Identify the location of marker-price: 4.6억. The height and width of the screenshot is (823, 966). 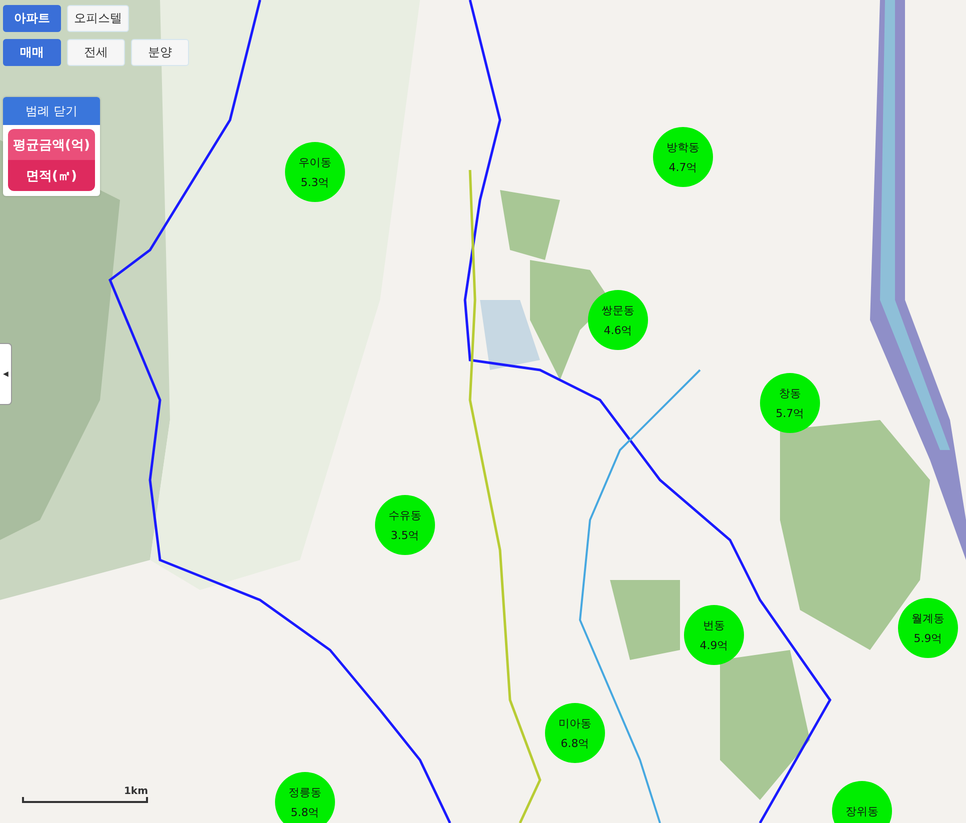
(618, 330).